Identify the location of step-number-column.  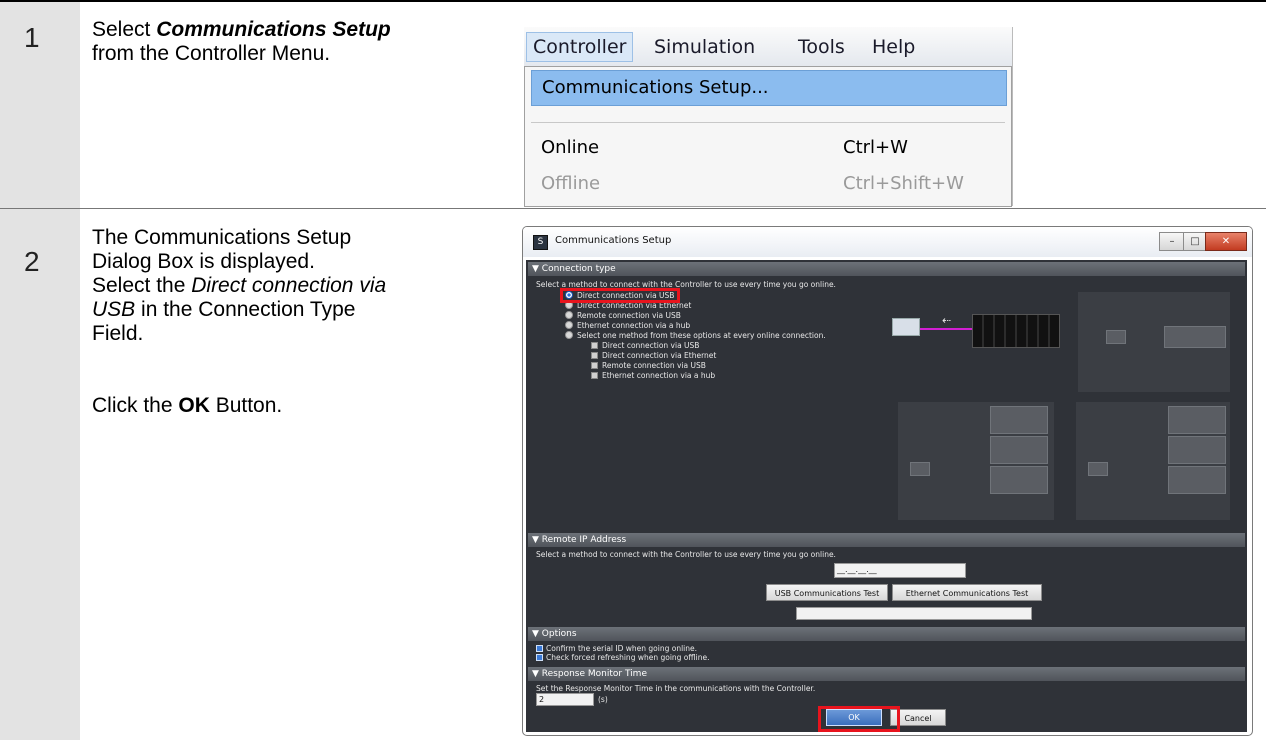
(40, 371).